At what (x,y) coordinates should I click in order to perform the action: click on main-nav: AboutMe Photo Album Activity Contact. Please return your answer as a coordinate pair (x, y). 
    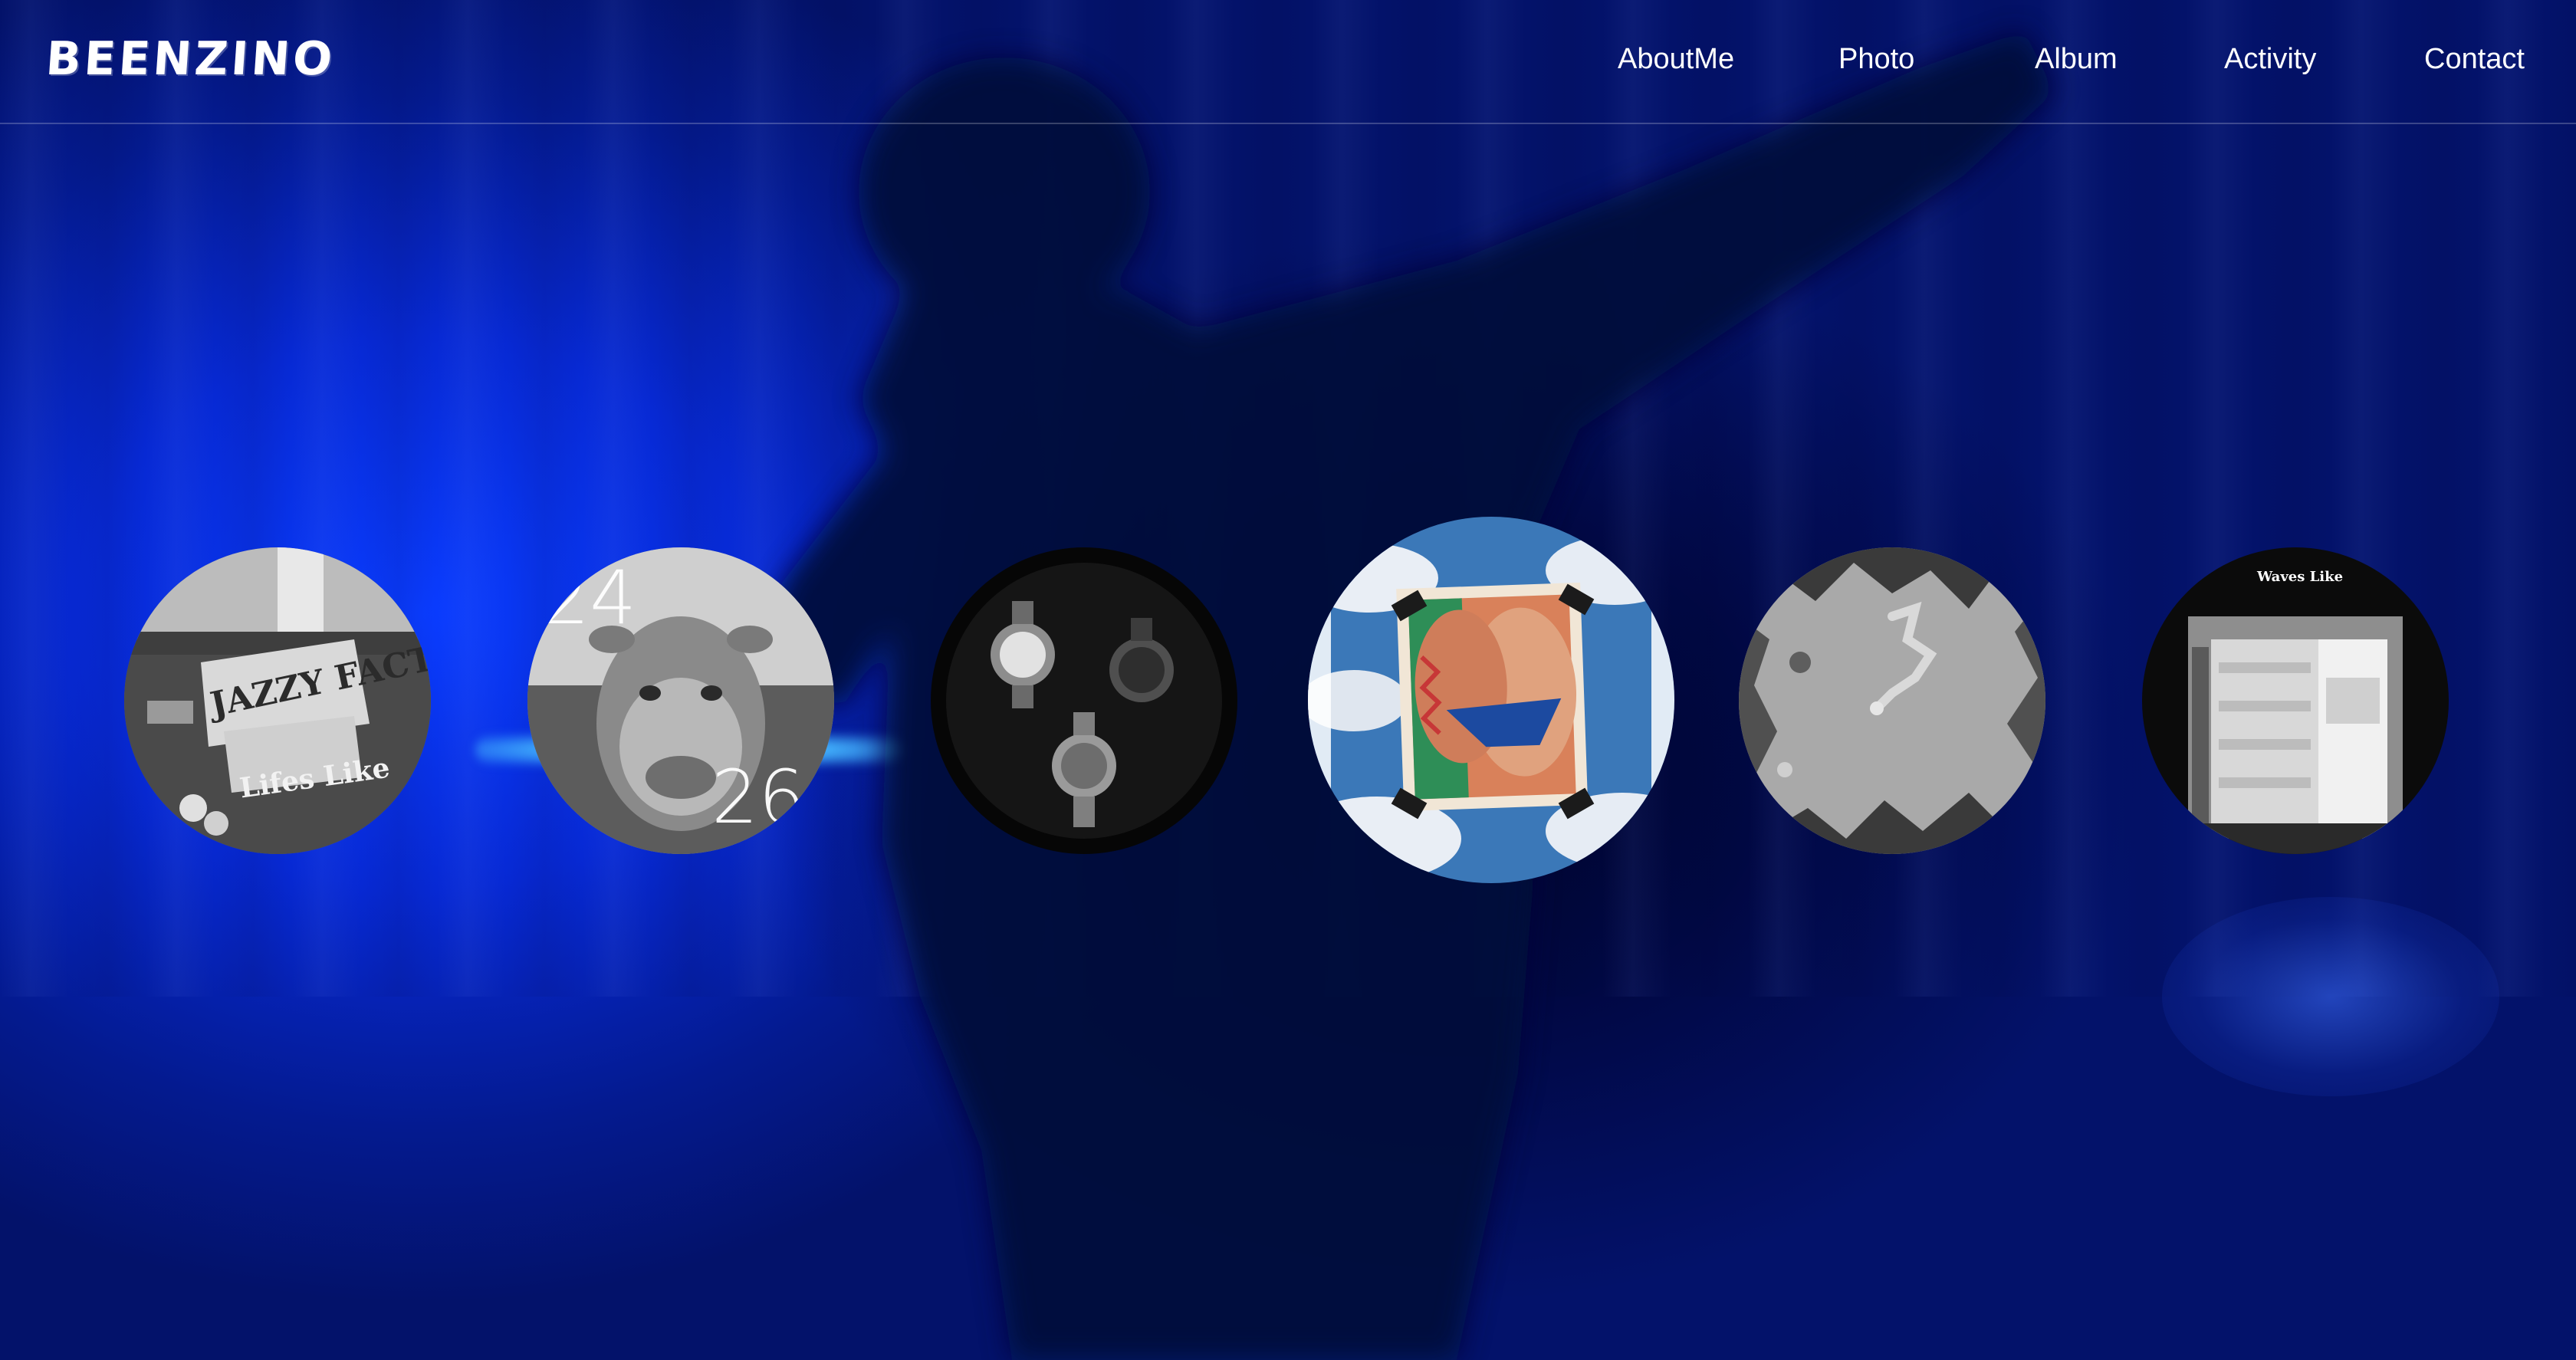
    Looking at the image, I should click on (2086, 63).